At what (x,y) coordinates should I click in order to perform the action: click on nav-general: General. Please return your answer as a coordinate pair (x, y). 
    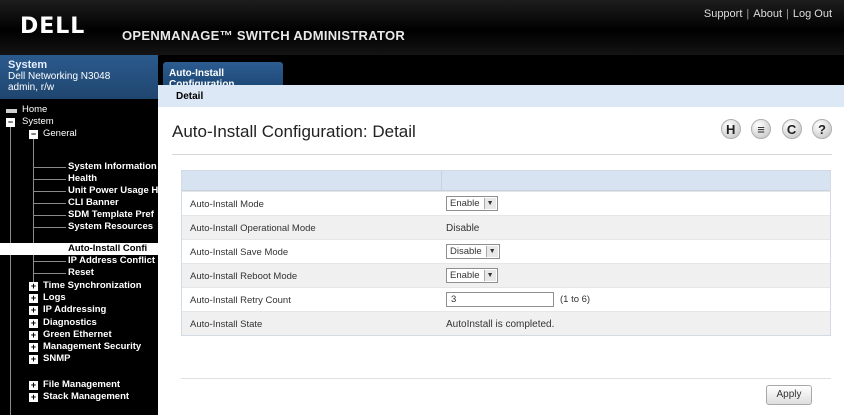
    Looking at the image, I should click on (60, 134).